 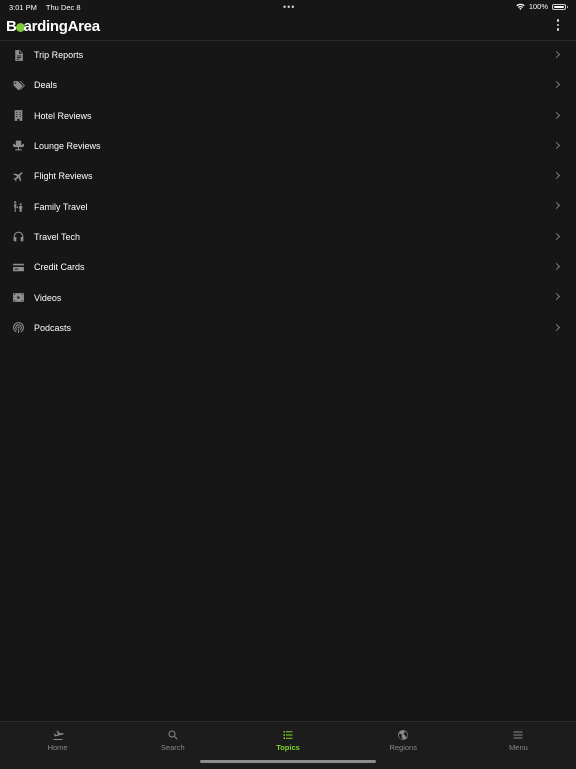 I want to click on topic-family-travel: Family Travel, so click(x=288, y=206).